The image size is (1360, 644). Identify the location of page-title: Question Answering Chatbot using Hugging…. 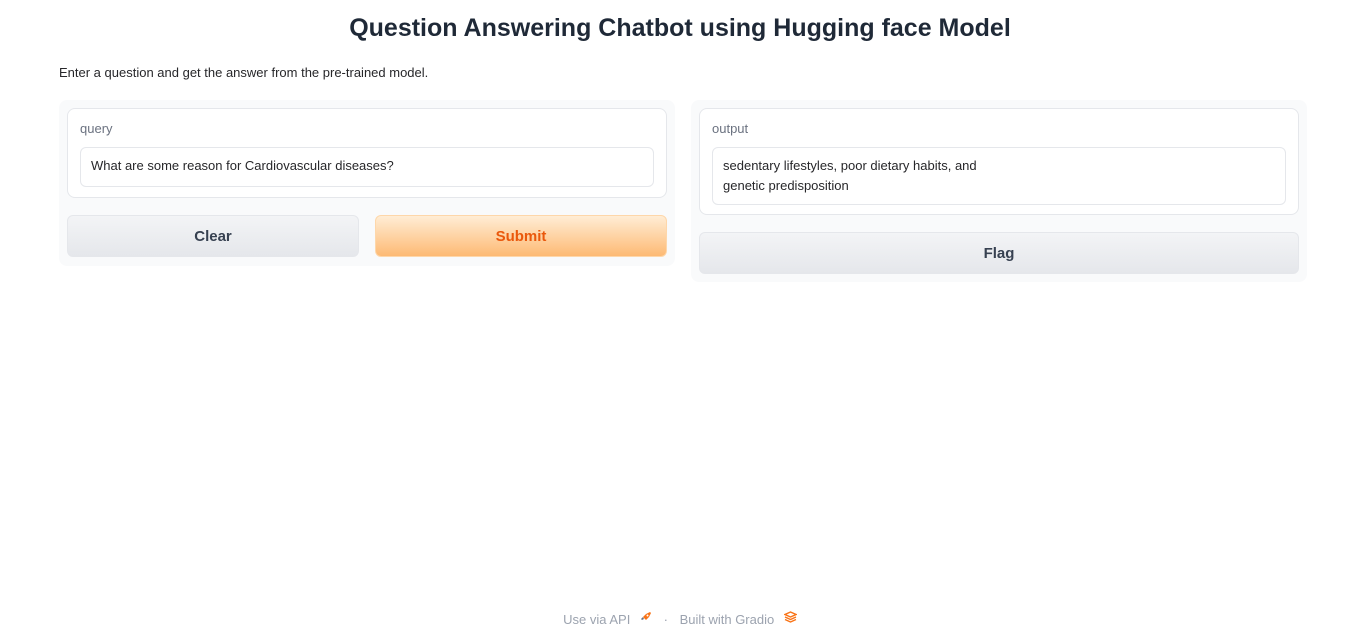
(680, 28).